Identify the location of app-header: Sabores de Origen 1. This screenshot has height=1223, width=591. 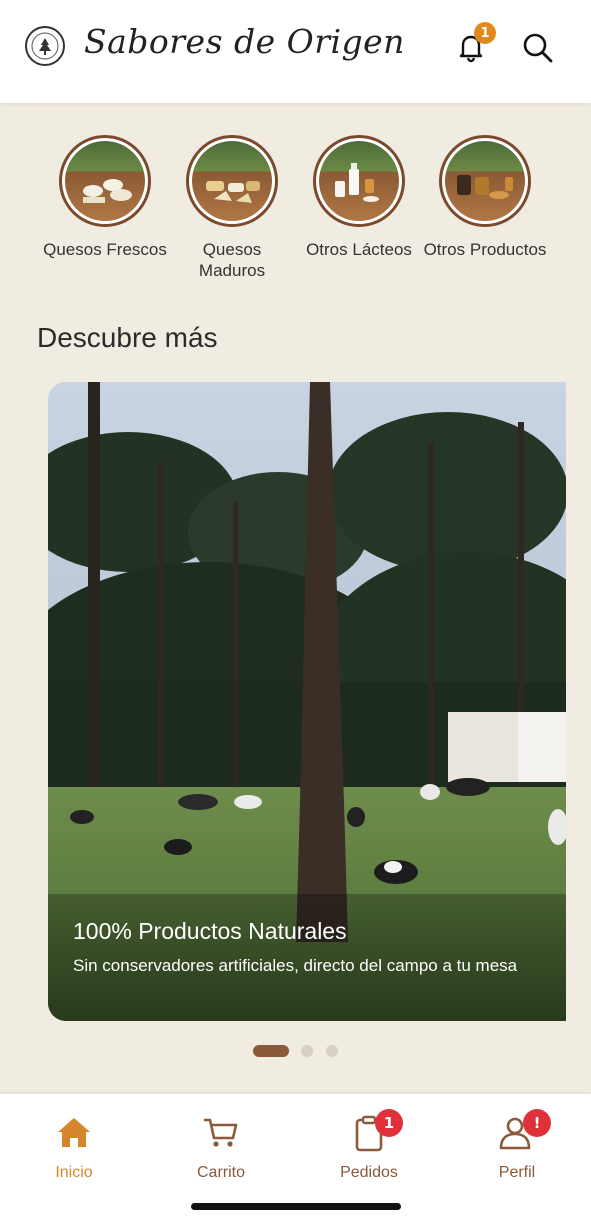
(295, 51).